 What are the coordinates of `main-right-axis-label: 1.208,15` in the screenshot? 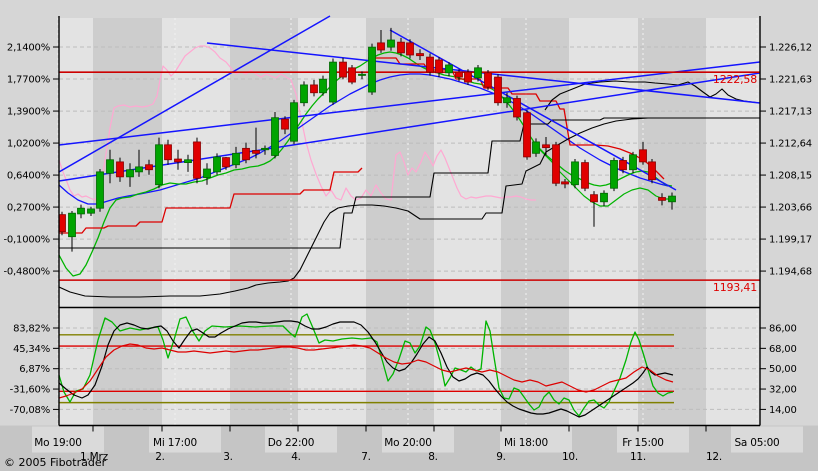 It's located at (790, 176).